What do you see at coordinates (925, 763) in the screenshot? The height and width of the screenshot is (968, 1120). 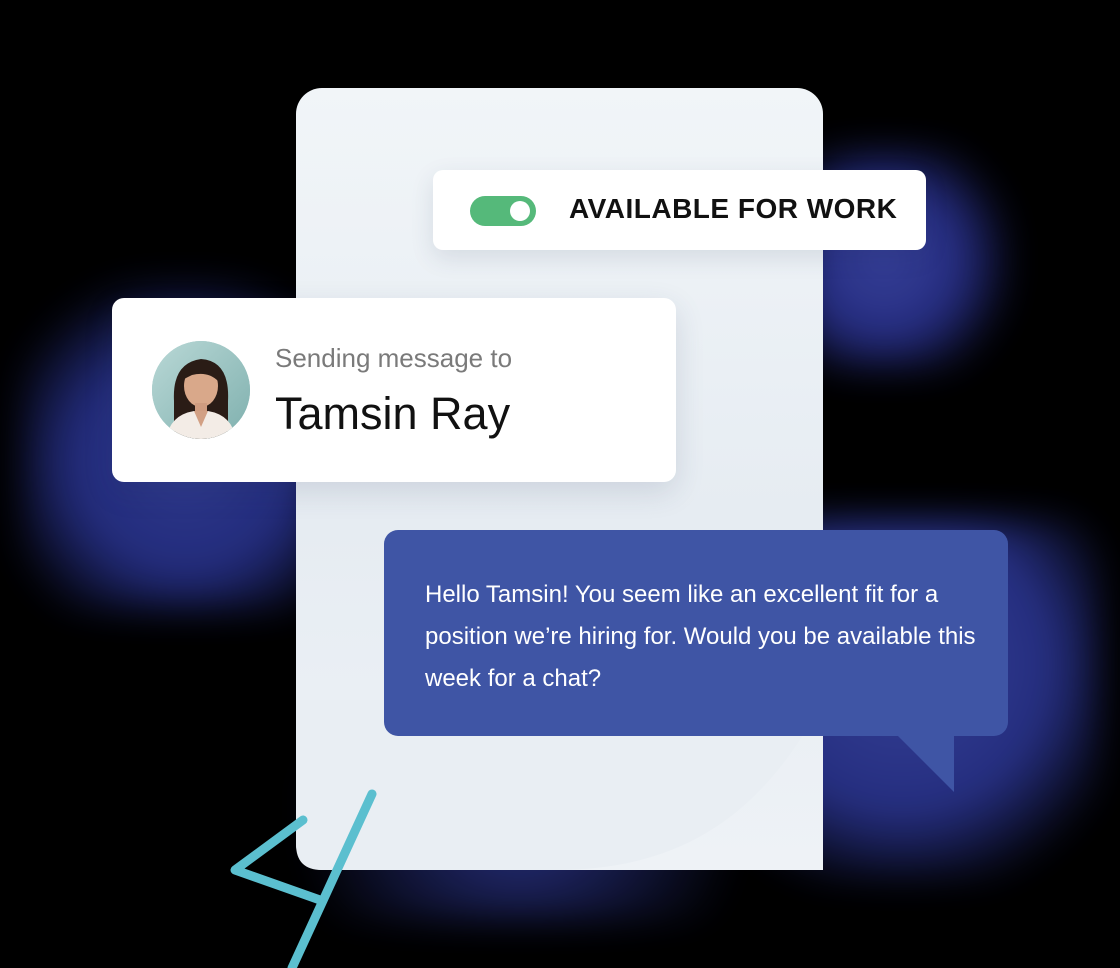 I see `bubble-tail` at bounding box center [925, 763].